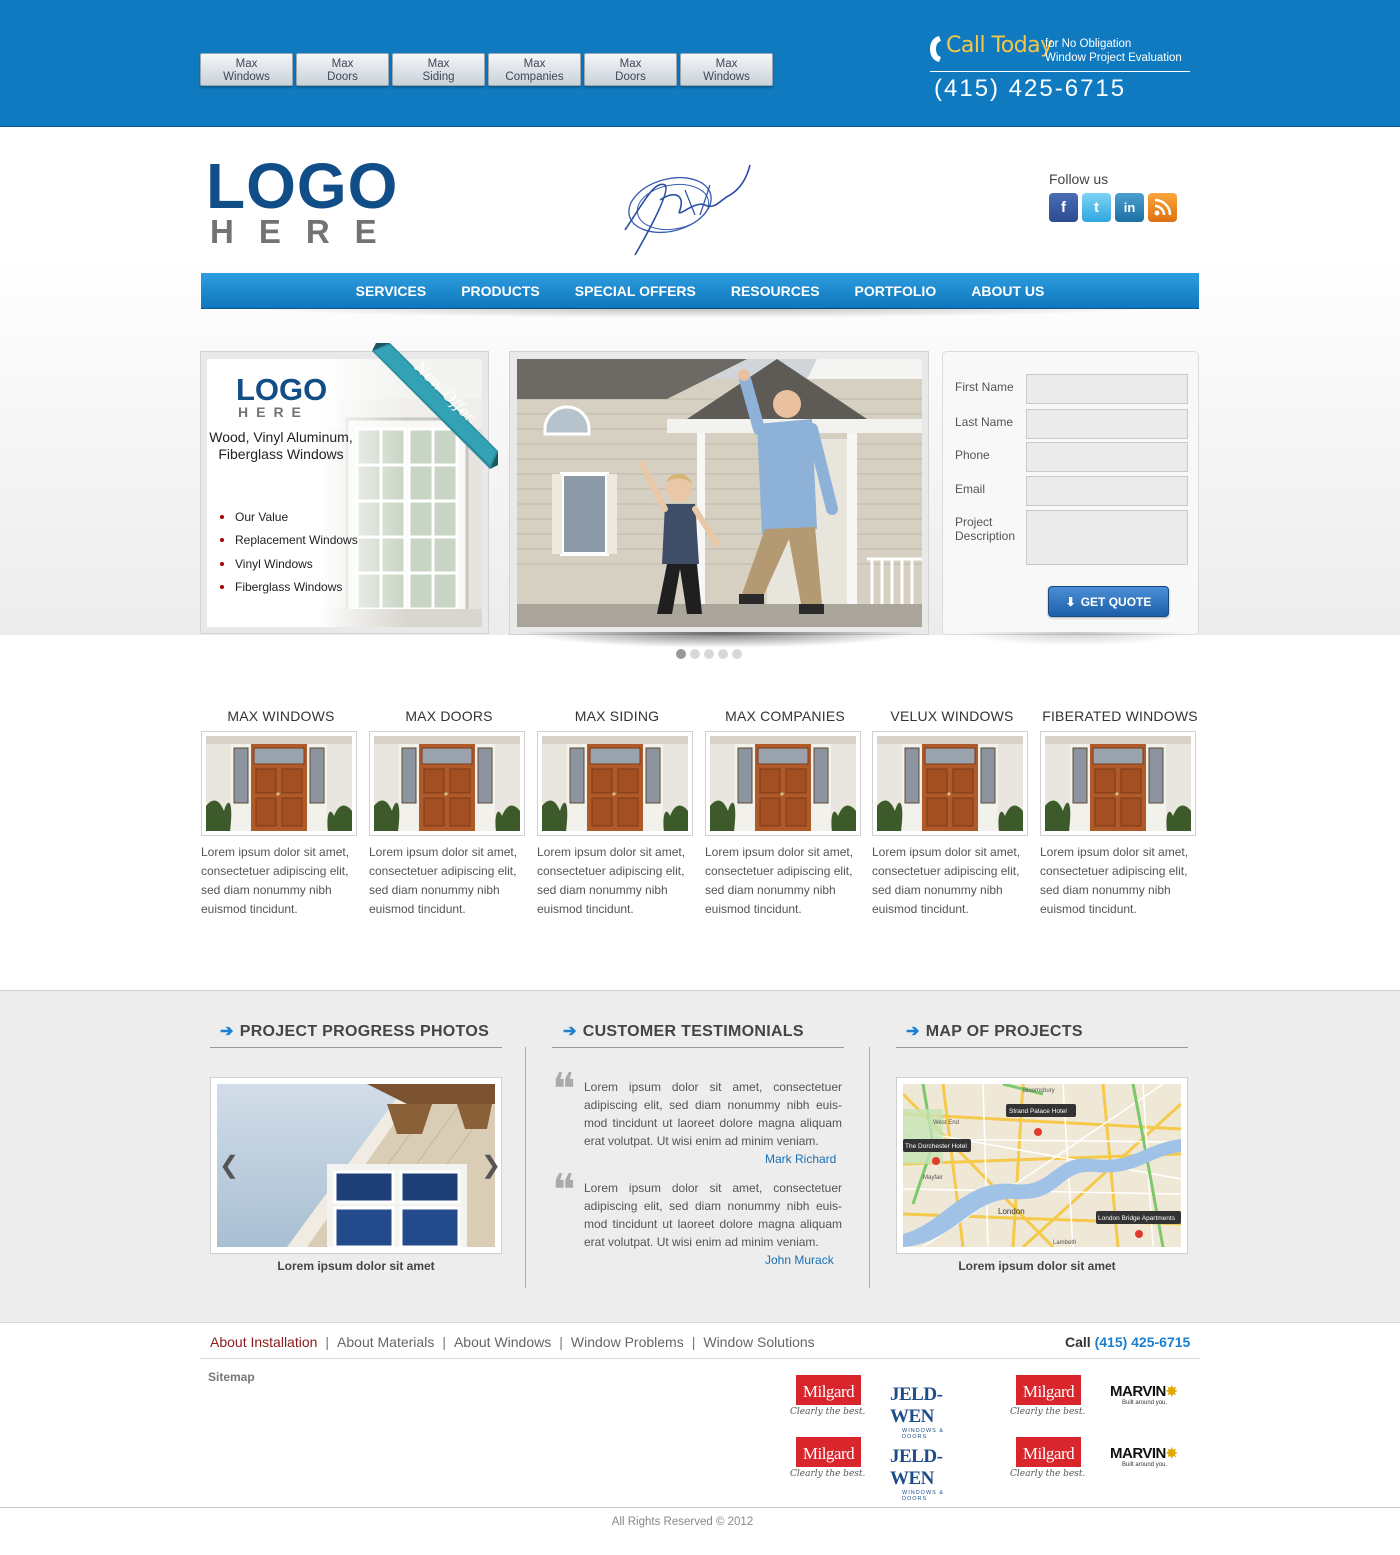 The height and width of the screenshot is (1555, 1400). Describe the element at coordinates (785, 718) in the screenshot. I see `product-title: MAX COMPANIES` at that location.